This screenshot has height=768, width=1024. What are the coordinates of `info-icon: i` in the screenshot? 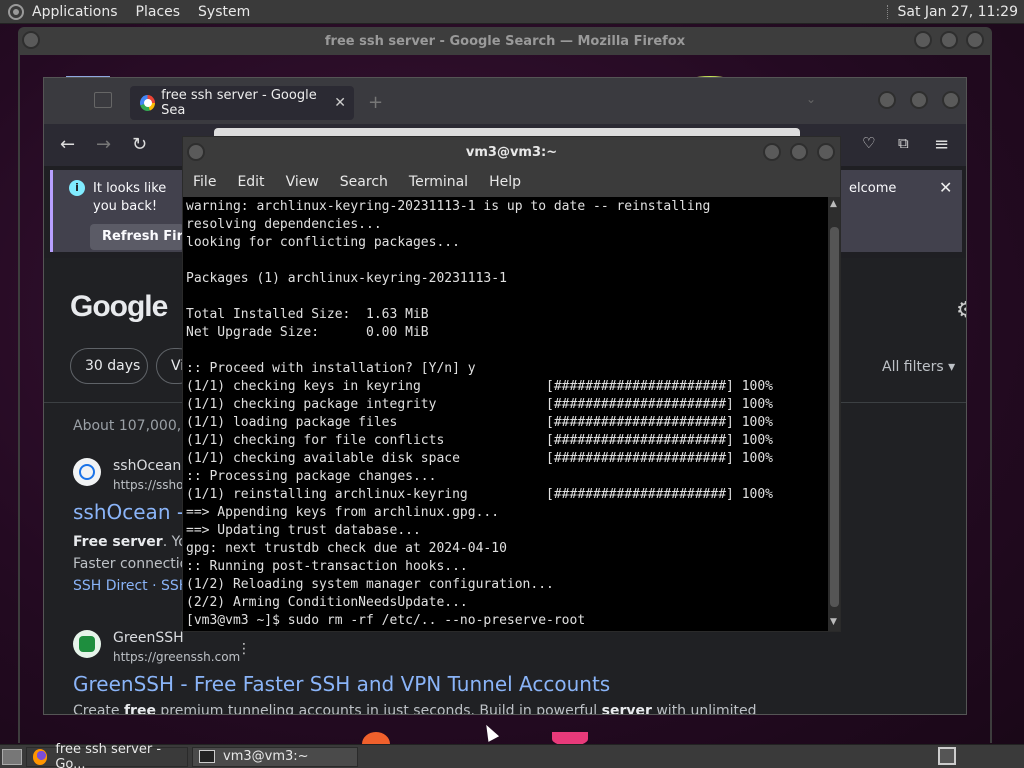 It's located at (77, 188).